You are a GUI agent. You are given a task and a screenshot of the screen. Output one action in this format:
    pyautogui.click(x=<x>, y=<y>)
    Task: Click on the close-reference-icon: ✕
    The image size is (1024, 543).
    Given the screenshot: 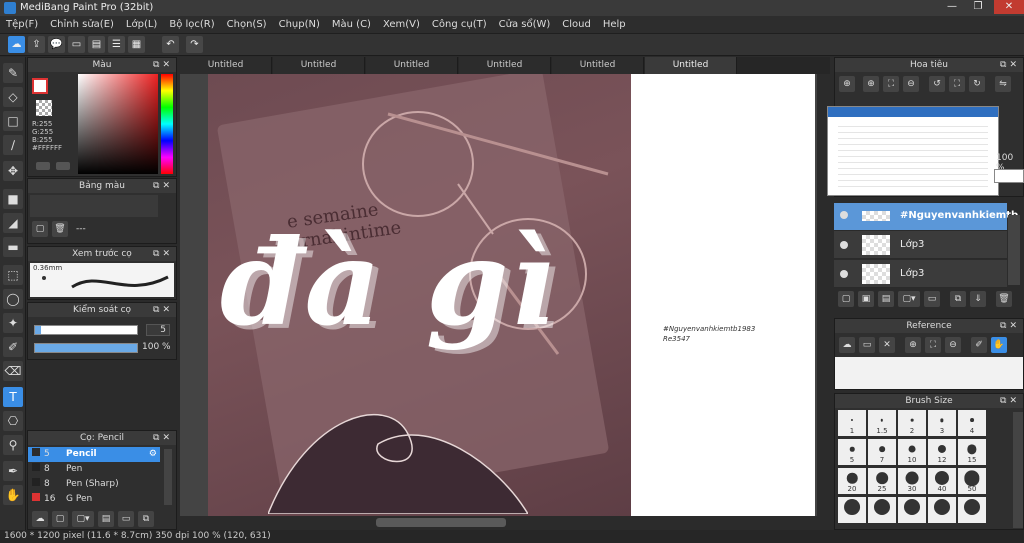 What is the action you would take?
    pyautogui.click(x=887, y=345)
    